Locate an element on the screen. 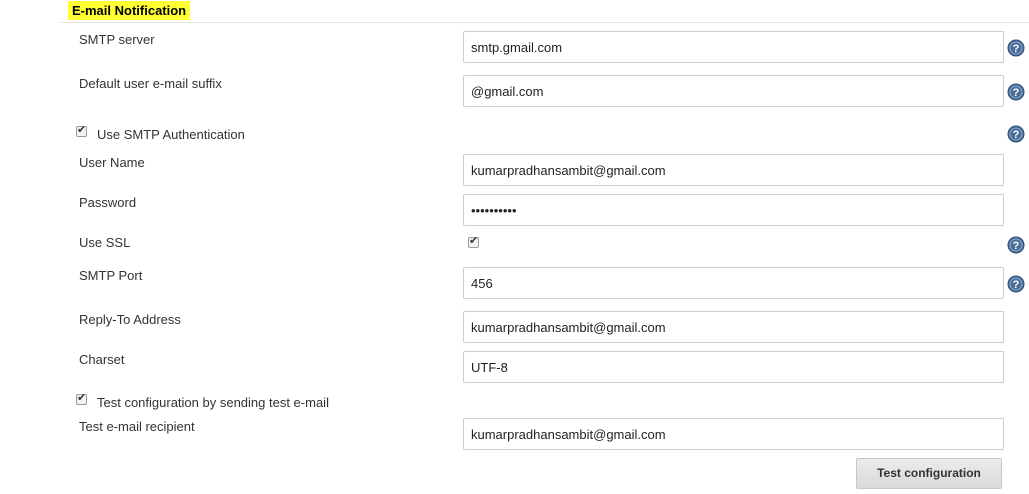  use-smtp-auth-label: Use SMTP Authentication is located at coordinates (171, 134).